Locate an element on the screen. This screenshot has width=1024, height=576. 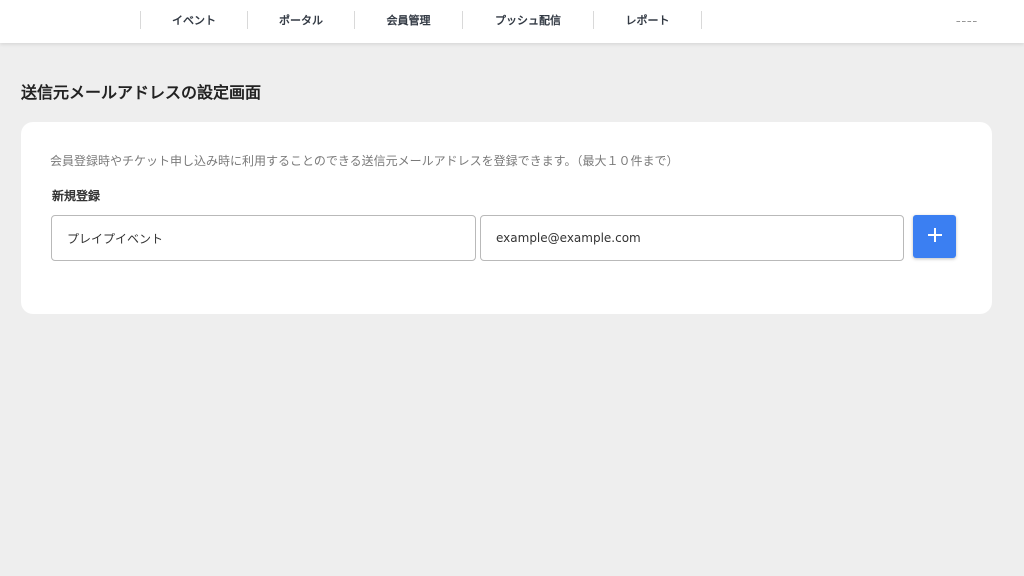
top-navigation-bar: イベント ポータル 会員管理 プッシュ配信 レポート ｰｰｰｰ is located at coordinates (512, 21).